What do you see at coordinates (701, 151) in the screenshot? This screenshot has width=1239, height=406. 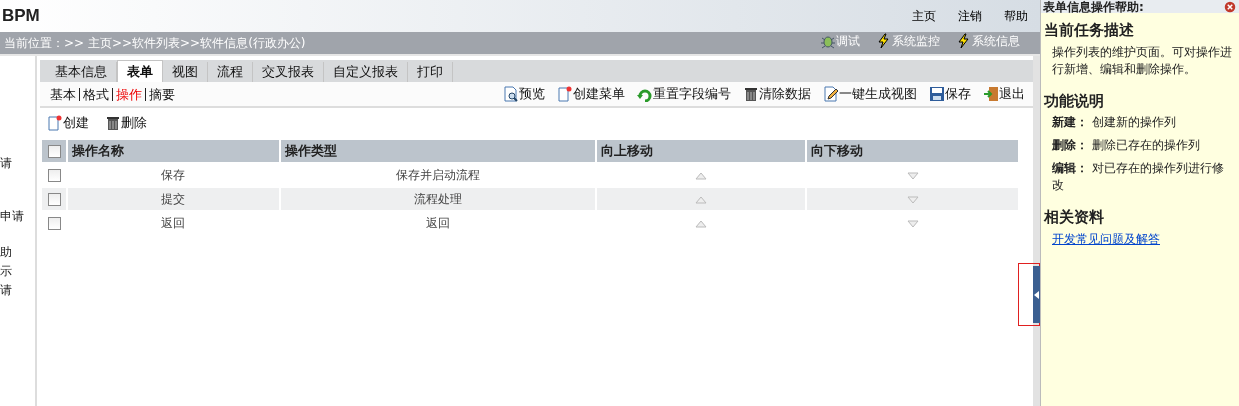 I see `column-header: 向上移动` at bounding box center [701, 151].